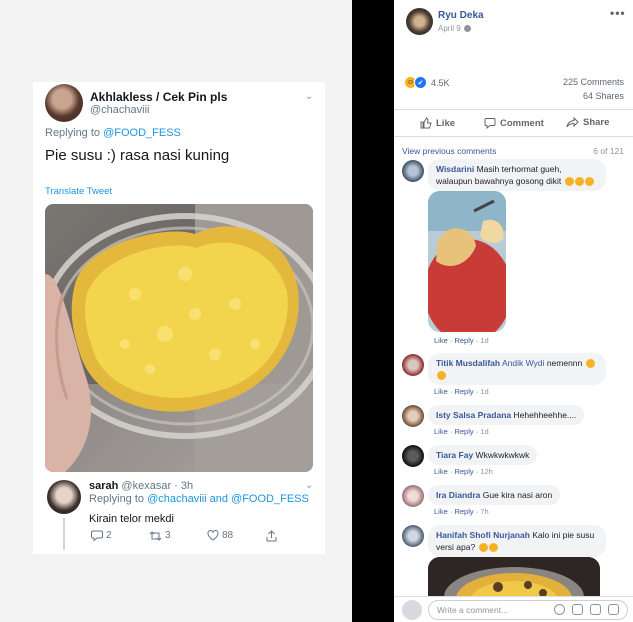 This screenshot has width=633, height=622. Describe the element at coordinates (64, 534) in the screenshot. I see `thread-line` at that location.